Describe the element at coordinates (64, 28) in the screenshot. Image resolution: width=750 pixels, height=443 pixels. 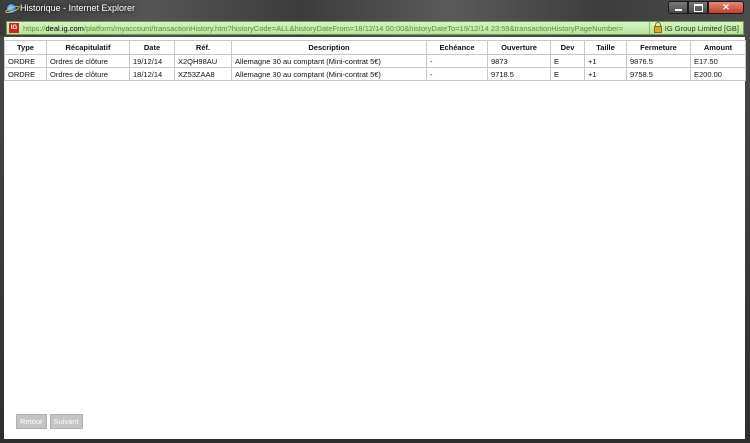
I see `url-host: deal.ig.com` at that location.